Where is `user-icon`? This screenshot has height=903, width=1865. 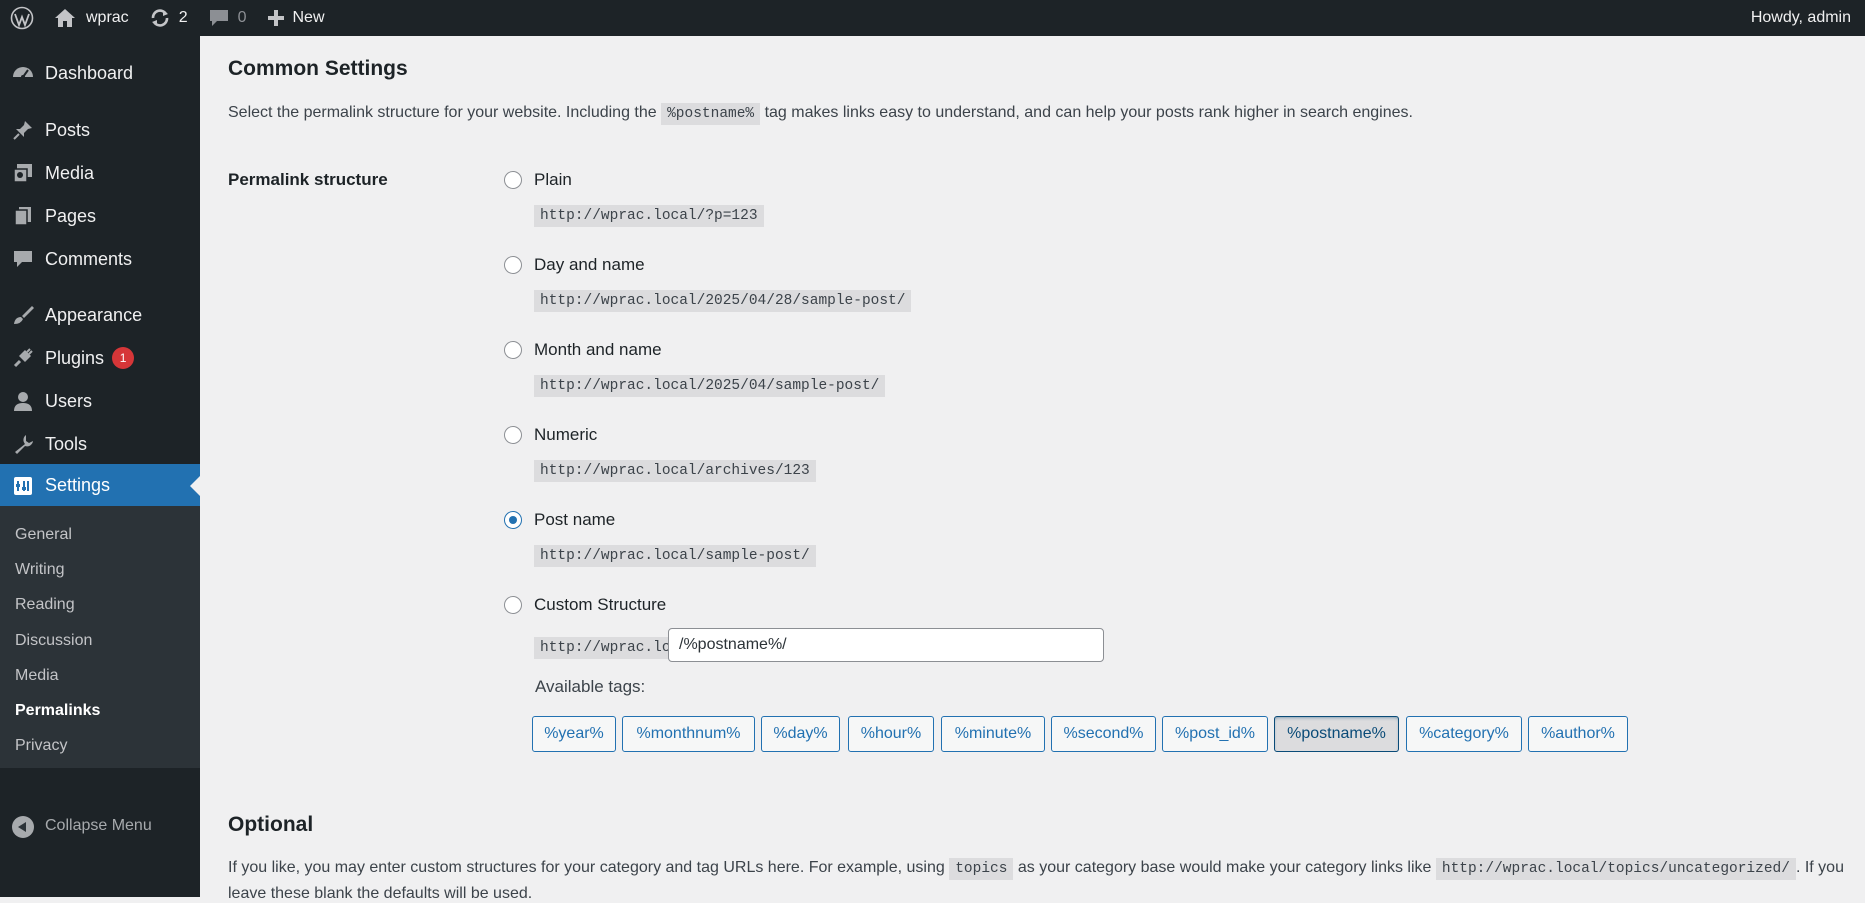 user-icon is located at coordinates (23, 401).